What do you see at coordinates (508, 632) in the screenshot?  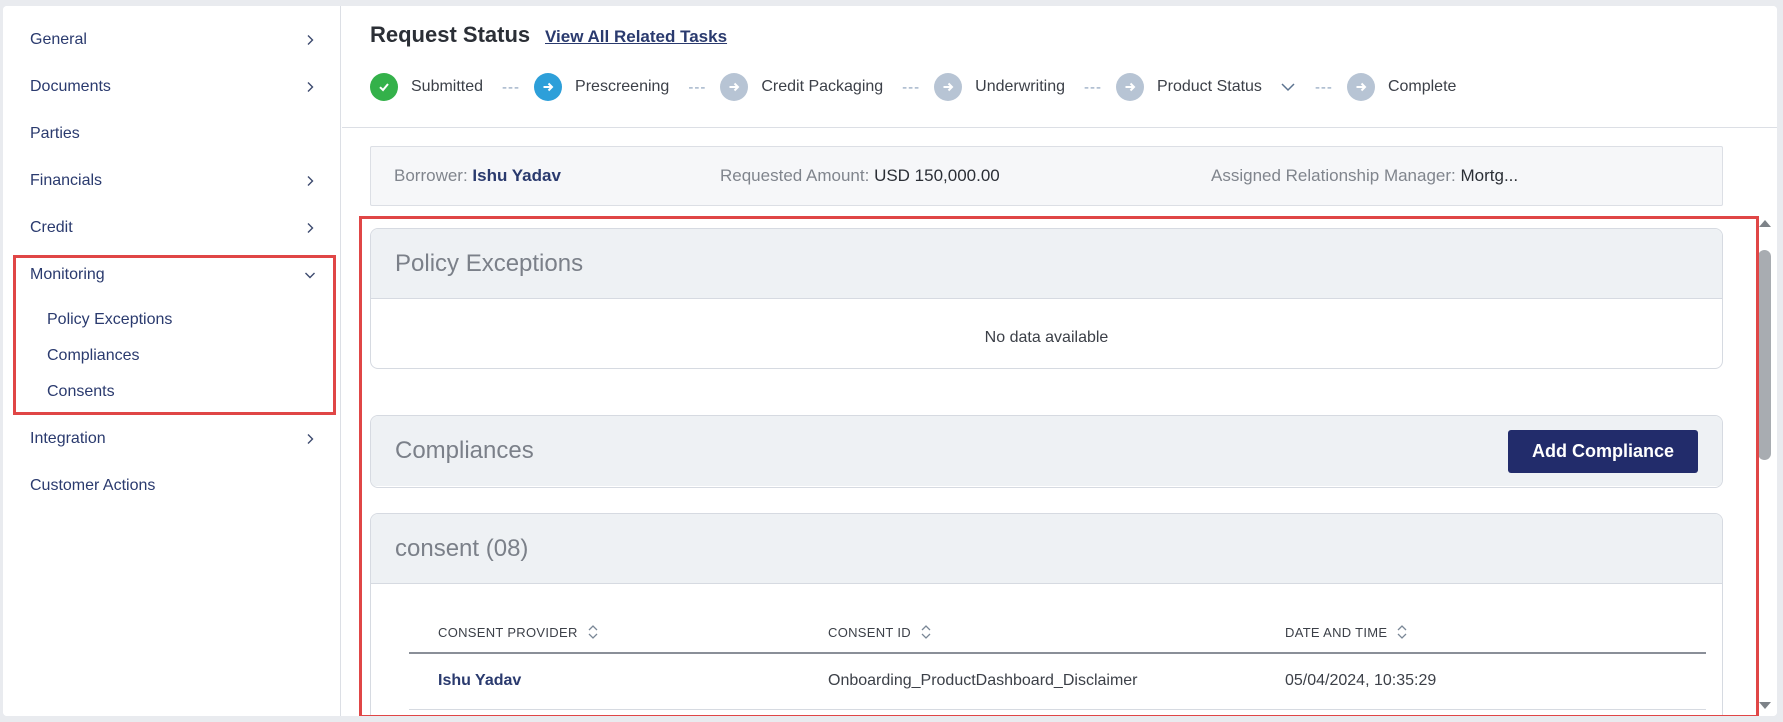 I see `column-header-label: CONSENT PROVIDER` at bounding box center [508, 632].